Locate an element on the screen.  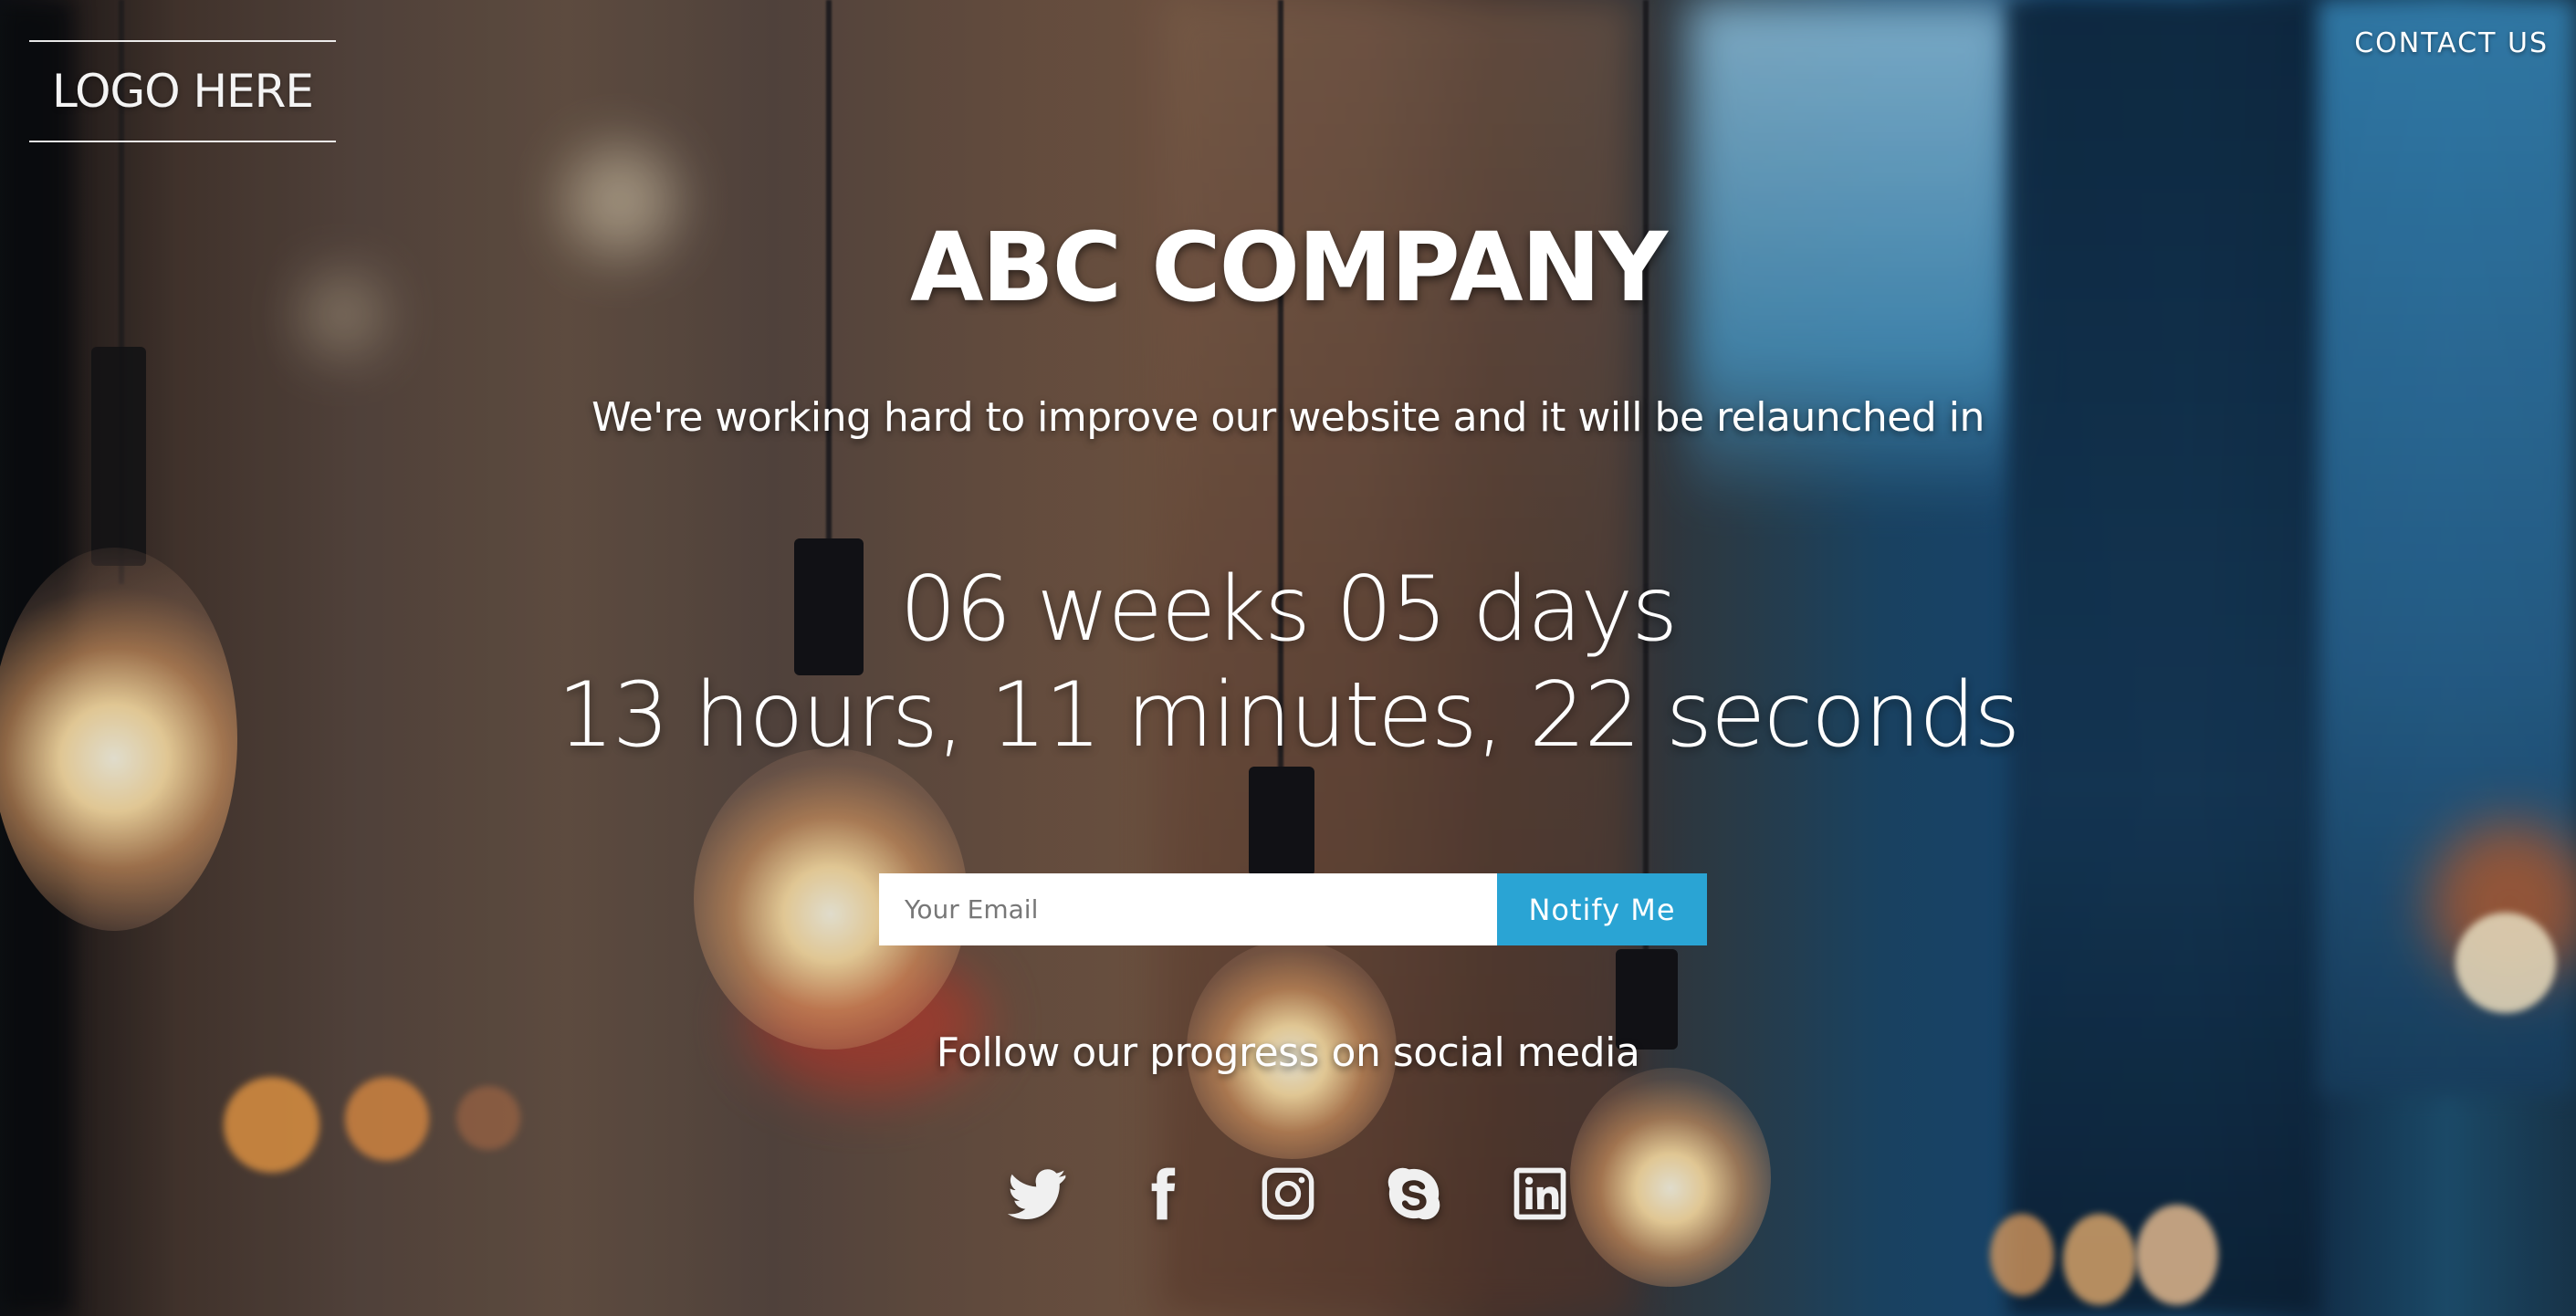
linkedin-icon is located at coordinates (1540, 1194).